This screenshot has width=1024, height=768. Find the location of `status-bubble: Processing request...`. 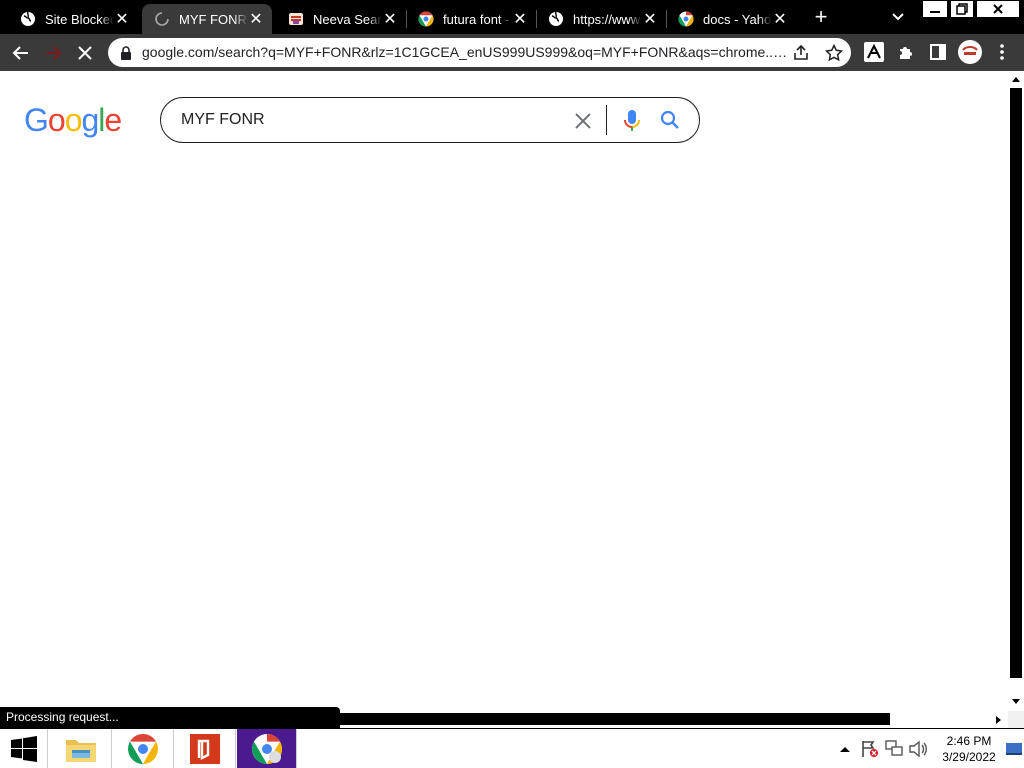

status-bubble: Processing request... is located at coordinates (170, 717).